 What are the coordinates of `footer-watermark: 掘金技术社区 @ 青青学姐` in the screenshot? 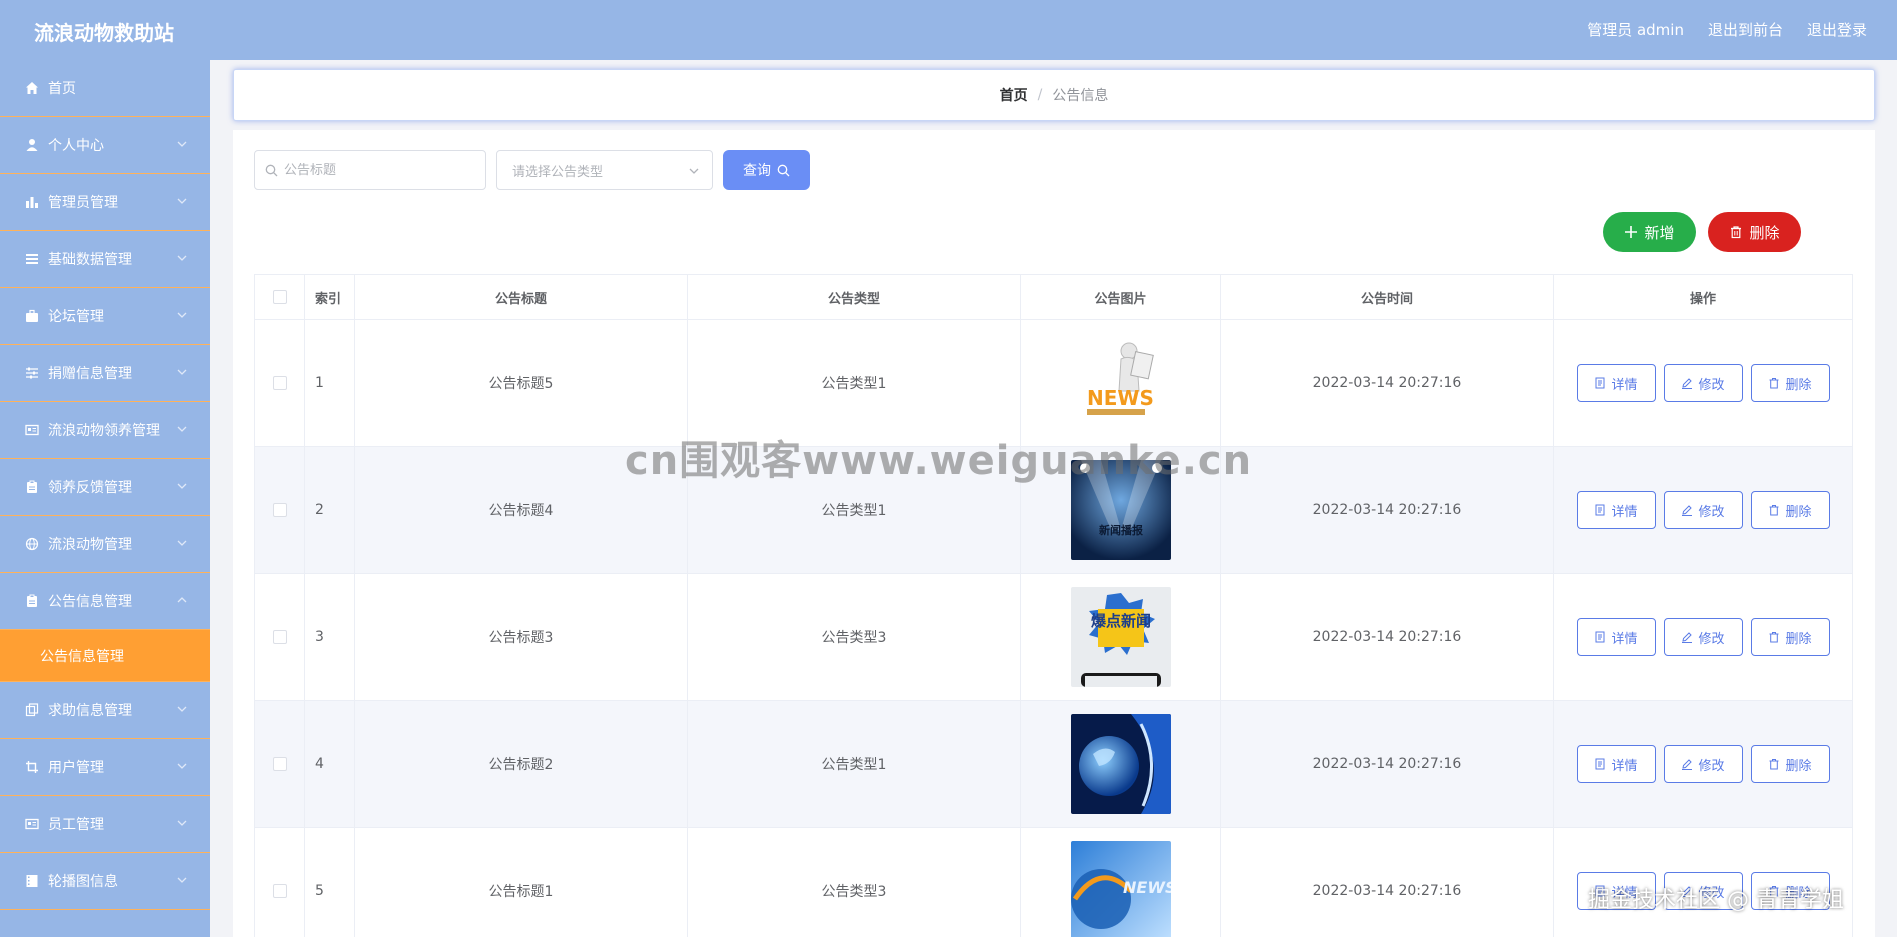 It's located at (1716, 900).